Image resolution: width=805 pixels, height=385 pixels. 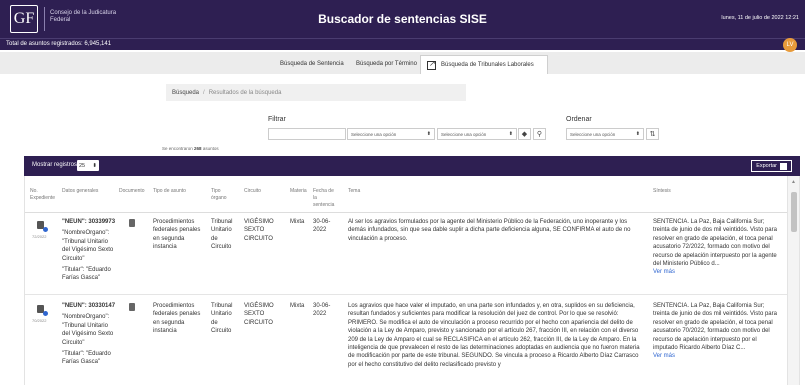 I want to click on table-scrollbar: ▲, so click(x=793, y=280).